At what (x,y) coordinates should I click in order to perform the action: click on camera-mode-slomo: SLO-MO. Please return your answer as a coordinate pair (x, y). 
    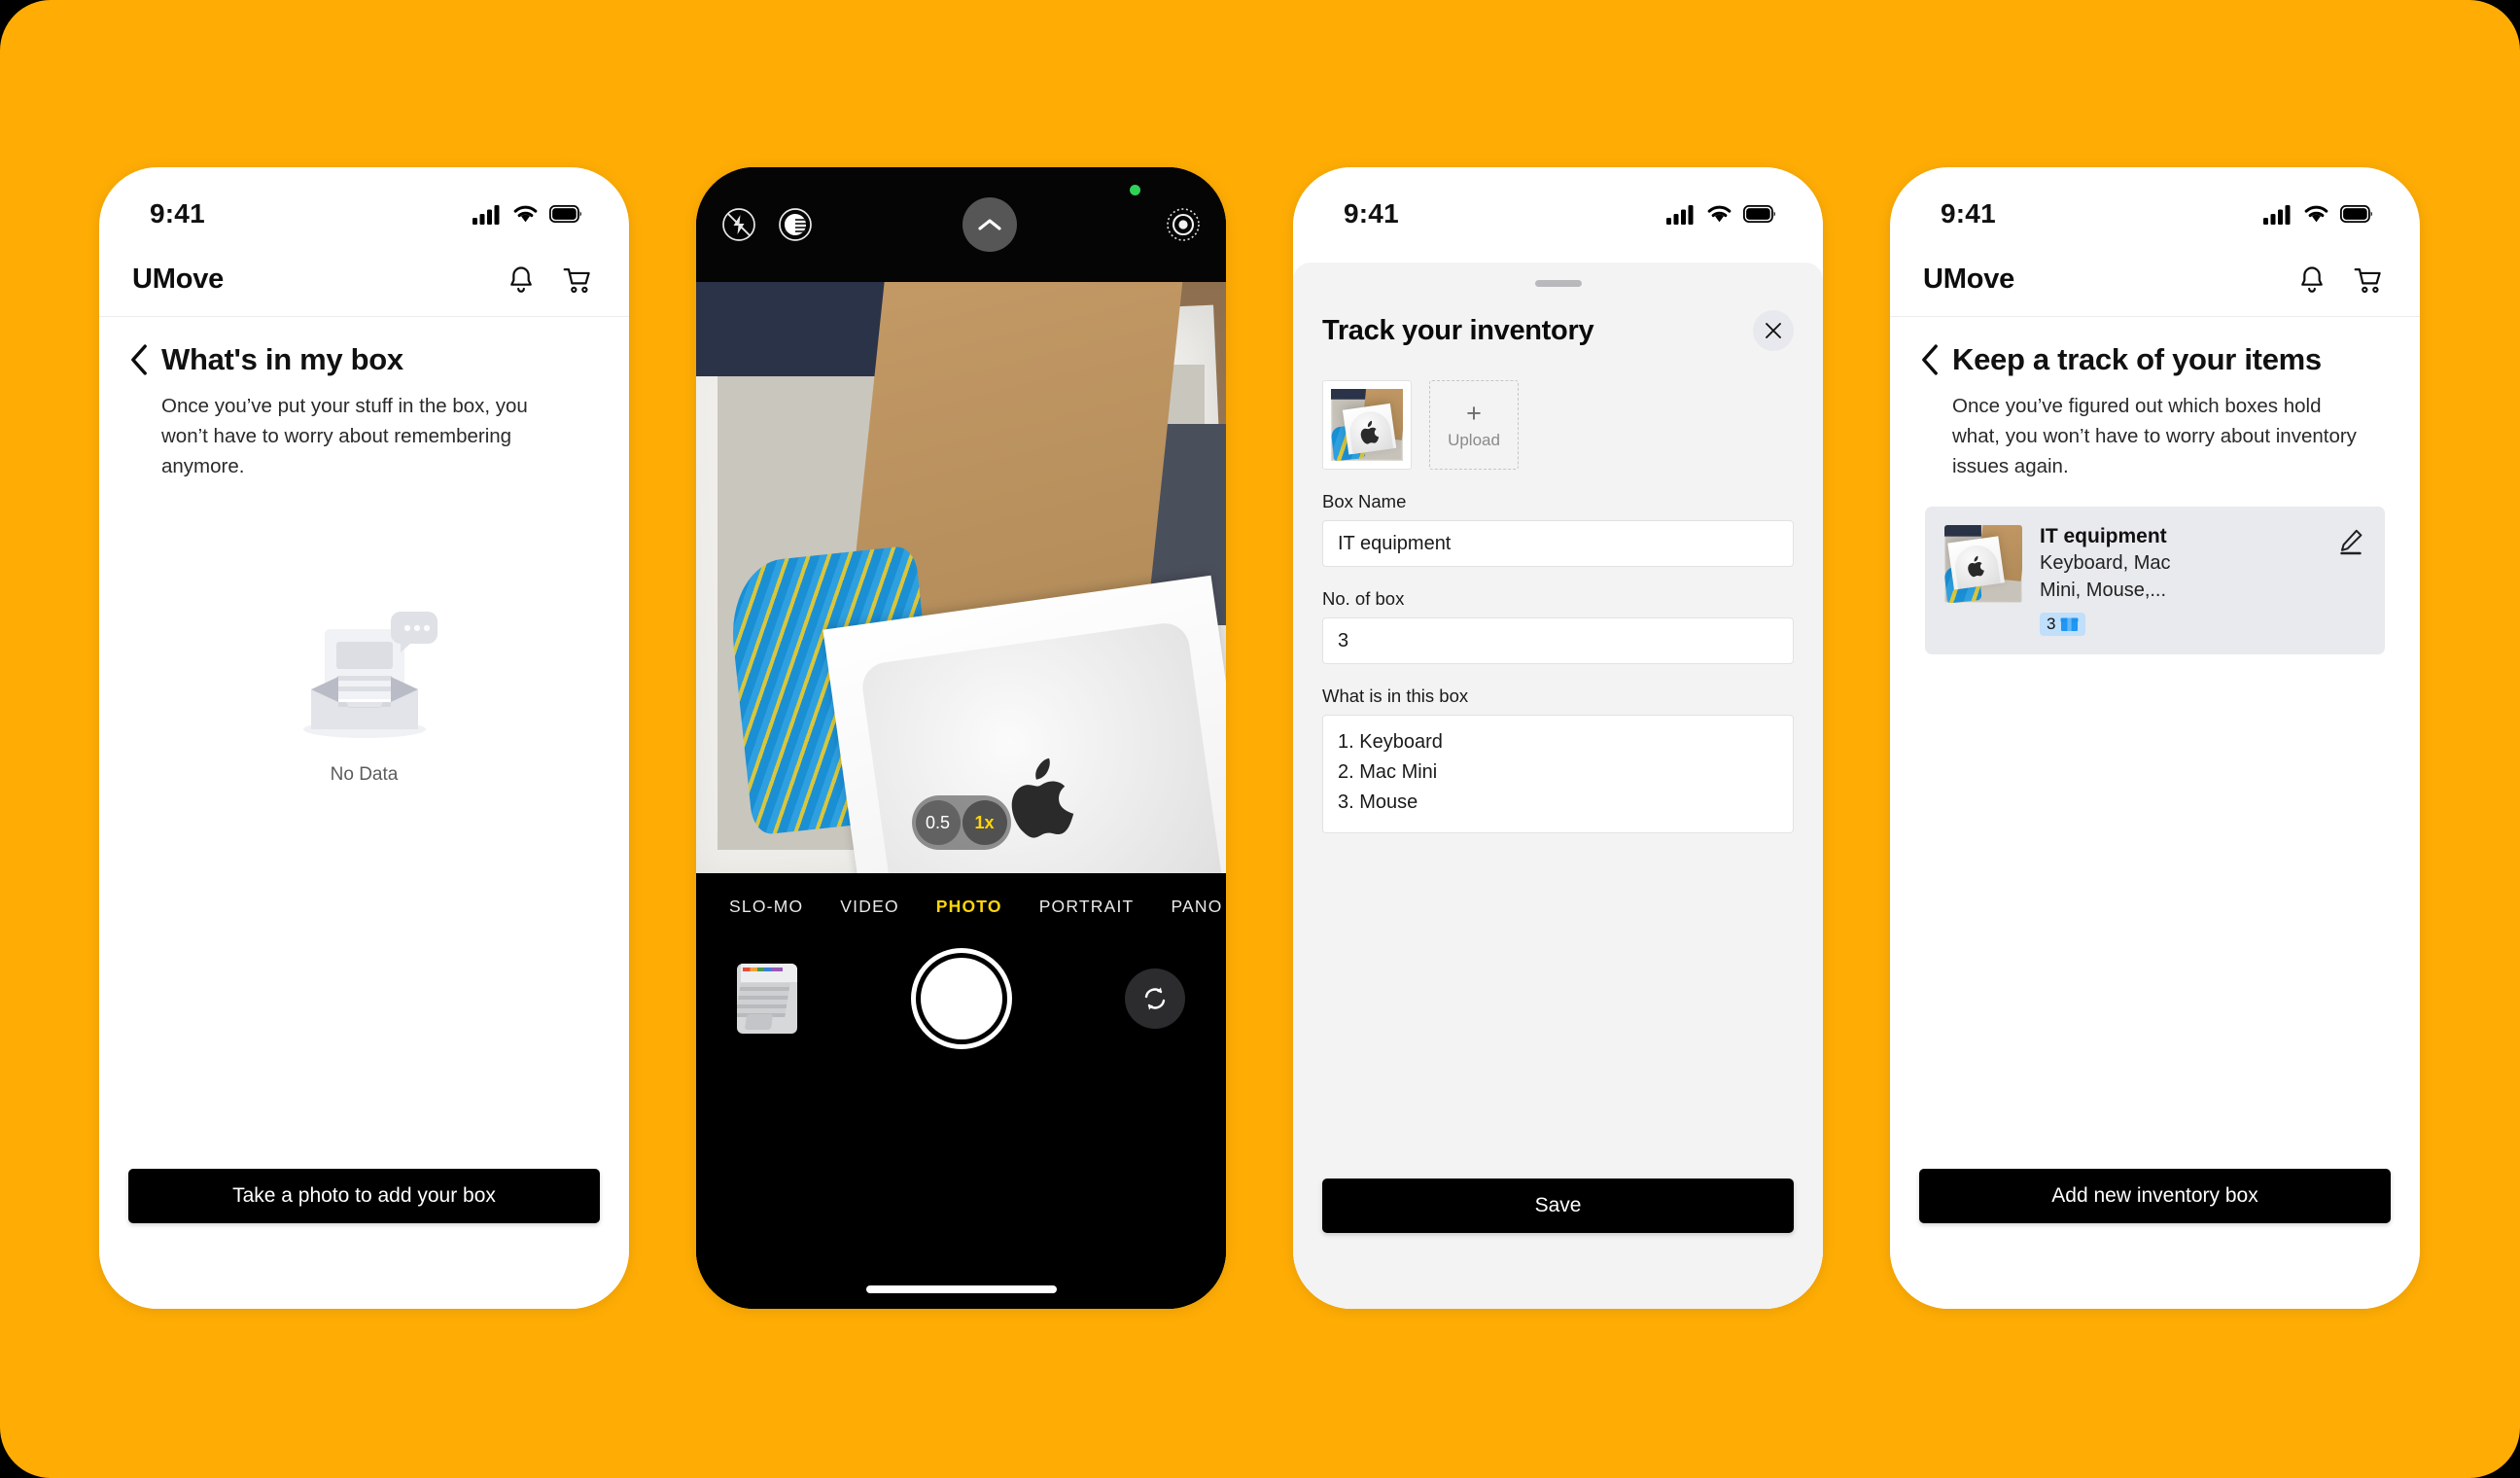
    Looking at the image, I should click on (766, 907).